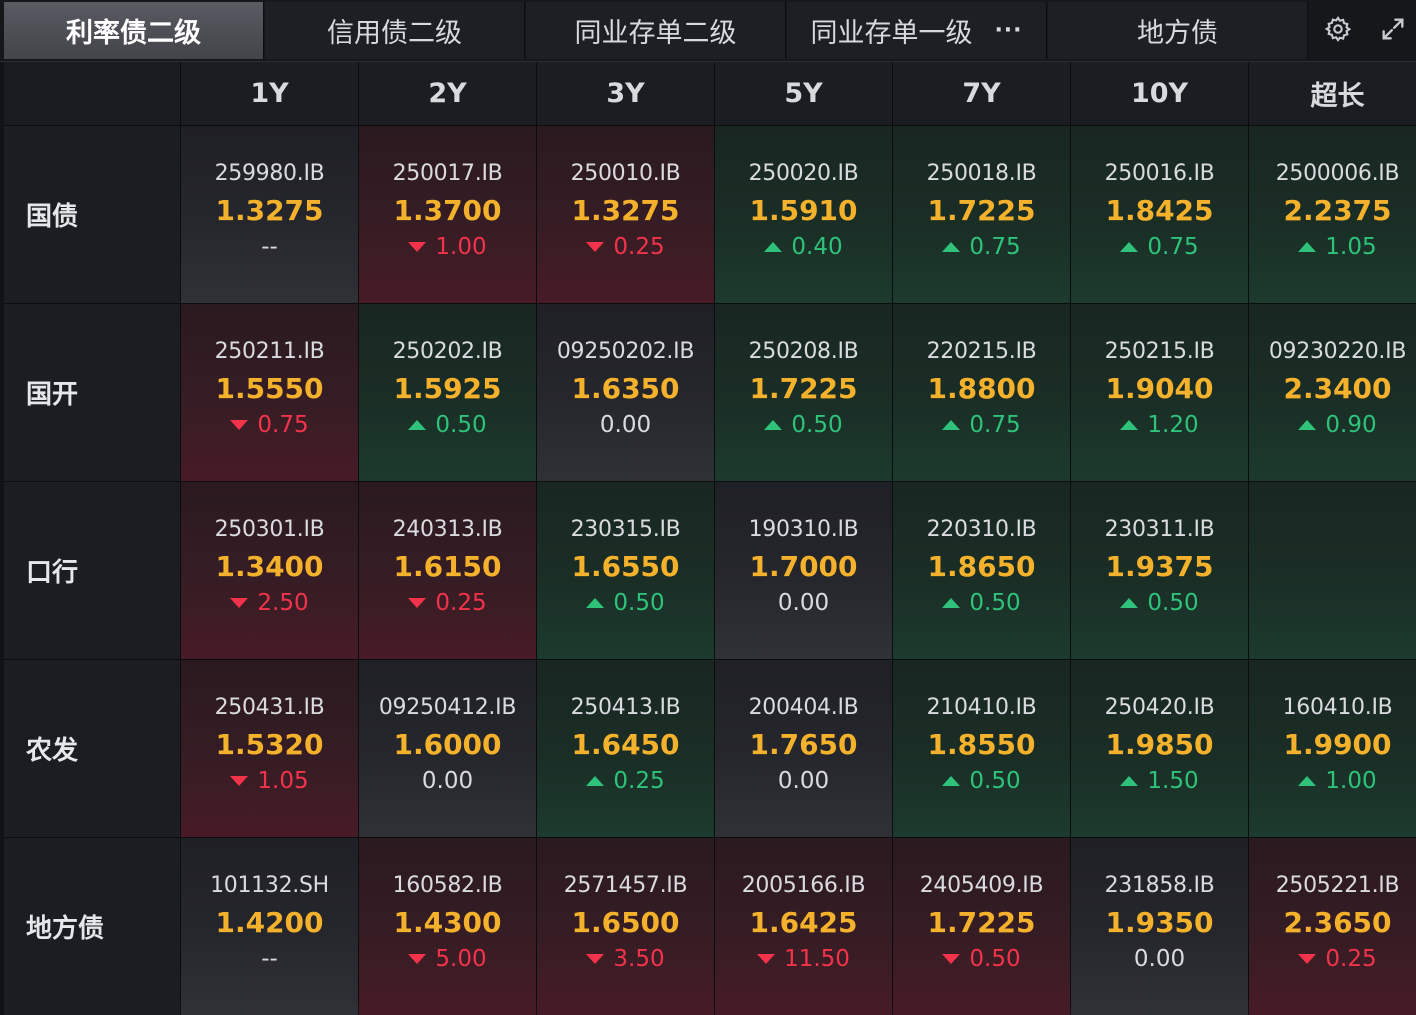 This screenshot has width=1416, height=1015. I want to click on bond-quote-cell: 160582.IB 1.4300 5.00, so click(447, 926).